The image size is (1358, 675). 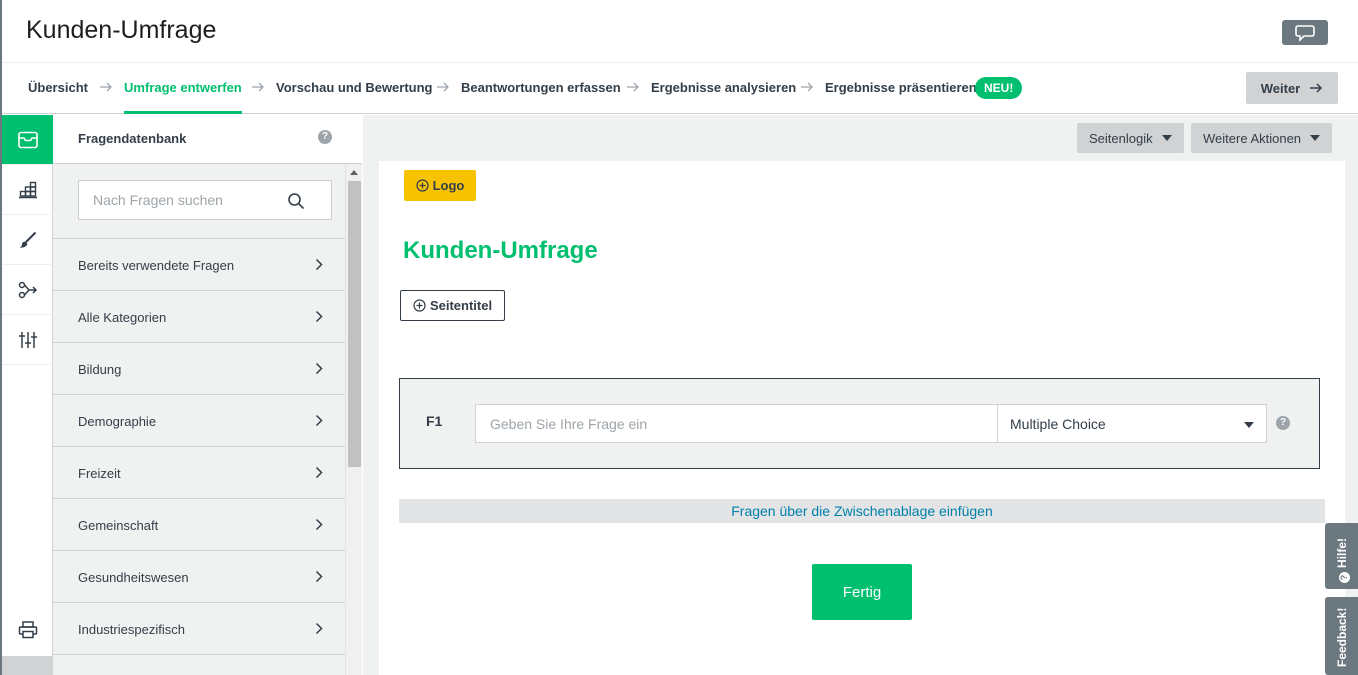 I want to click on next-button: Weiter, so click(x=1292, y=88).